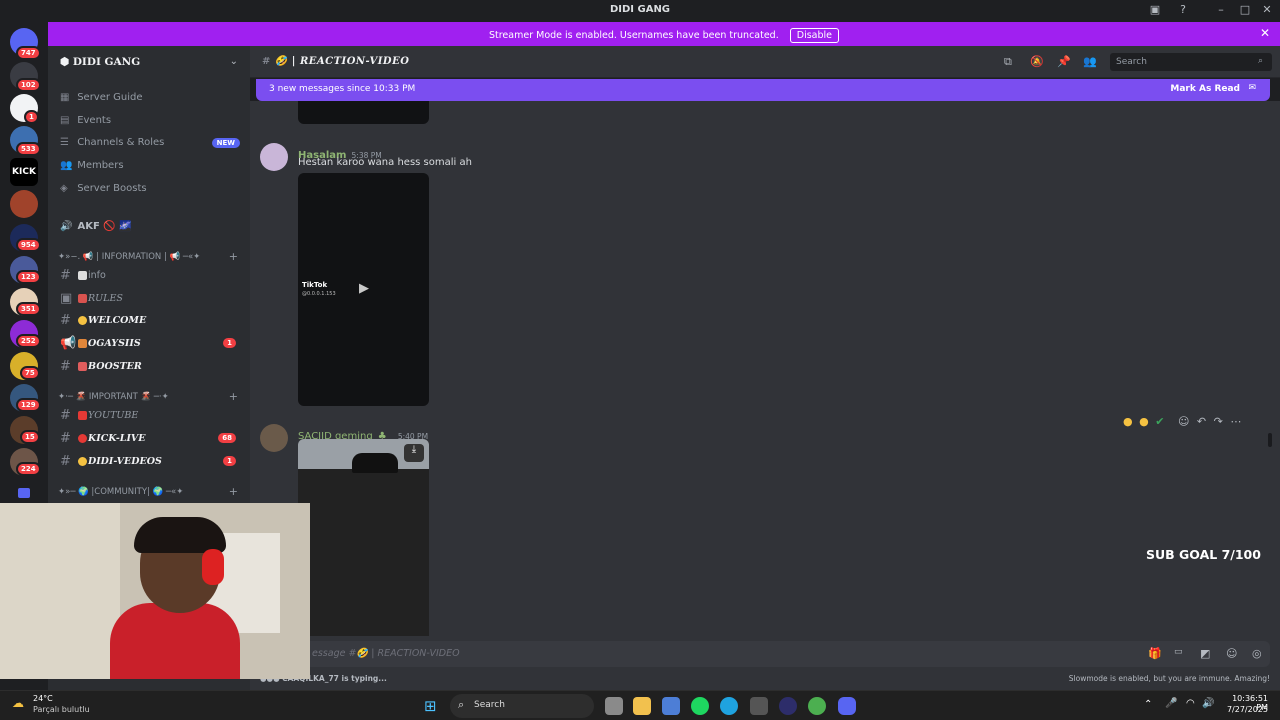 The height and width of the screenshot is (720, 1280). What do you see at coordinates (363, 537) in the screenshot?
I see `video-attachment: ⤓` at bounding box center [363, 537].